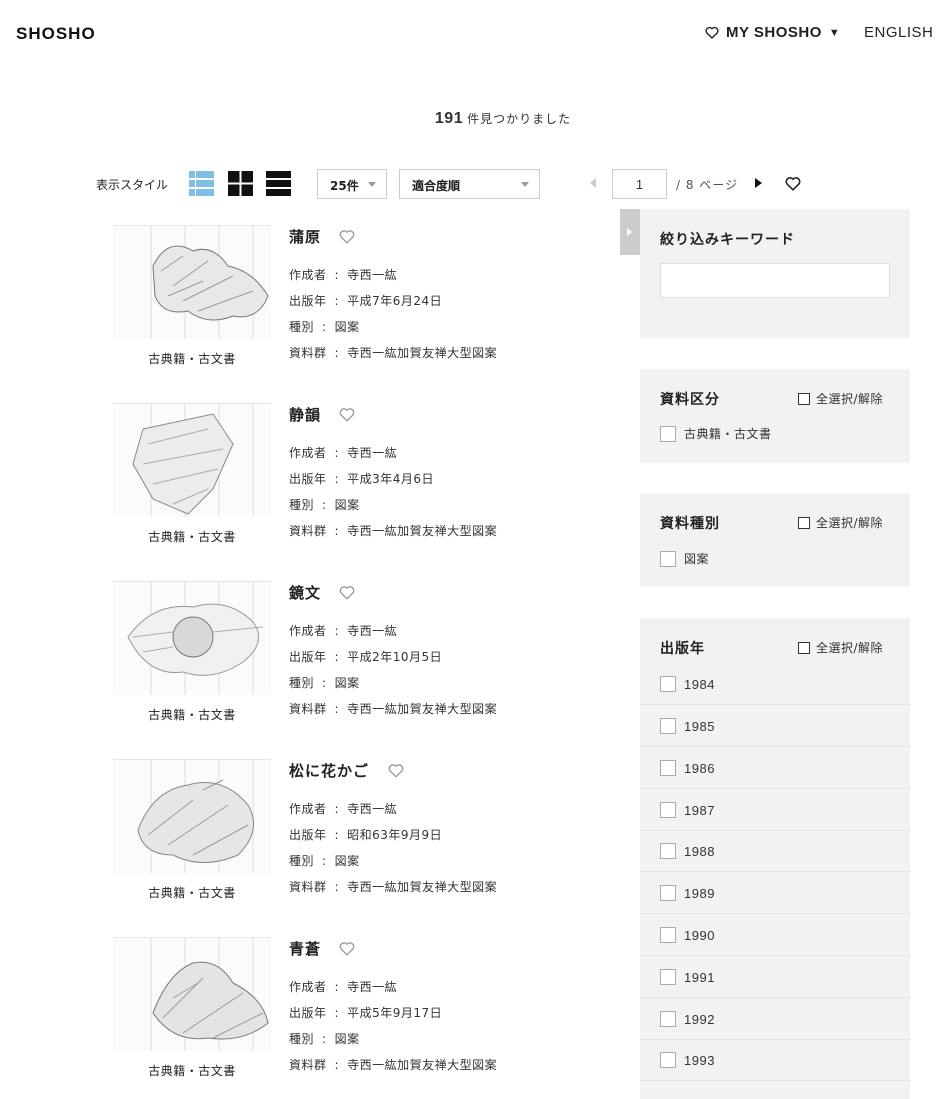 This screenshot has height=1099, width=945. Describe the element at coordinates (758, 183) in the screenshot. I see `next-page-icon` at that location.